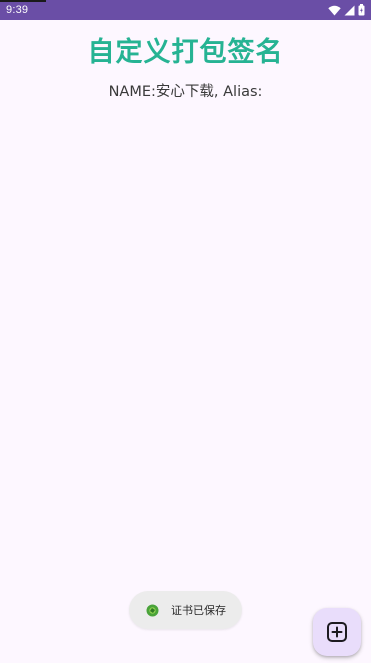 The width and height of the screenshot is (371, 663). Describe the element at coordinates (198, 610) in the screenshot. I see `toast-text: 证书已保存` at that location.